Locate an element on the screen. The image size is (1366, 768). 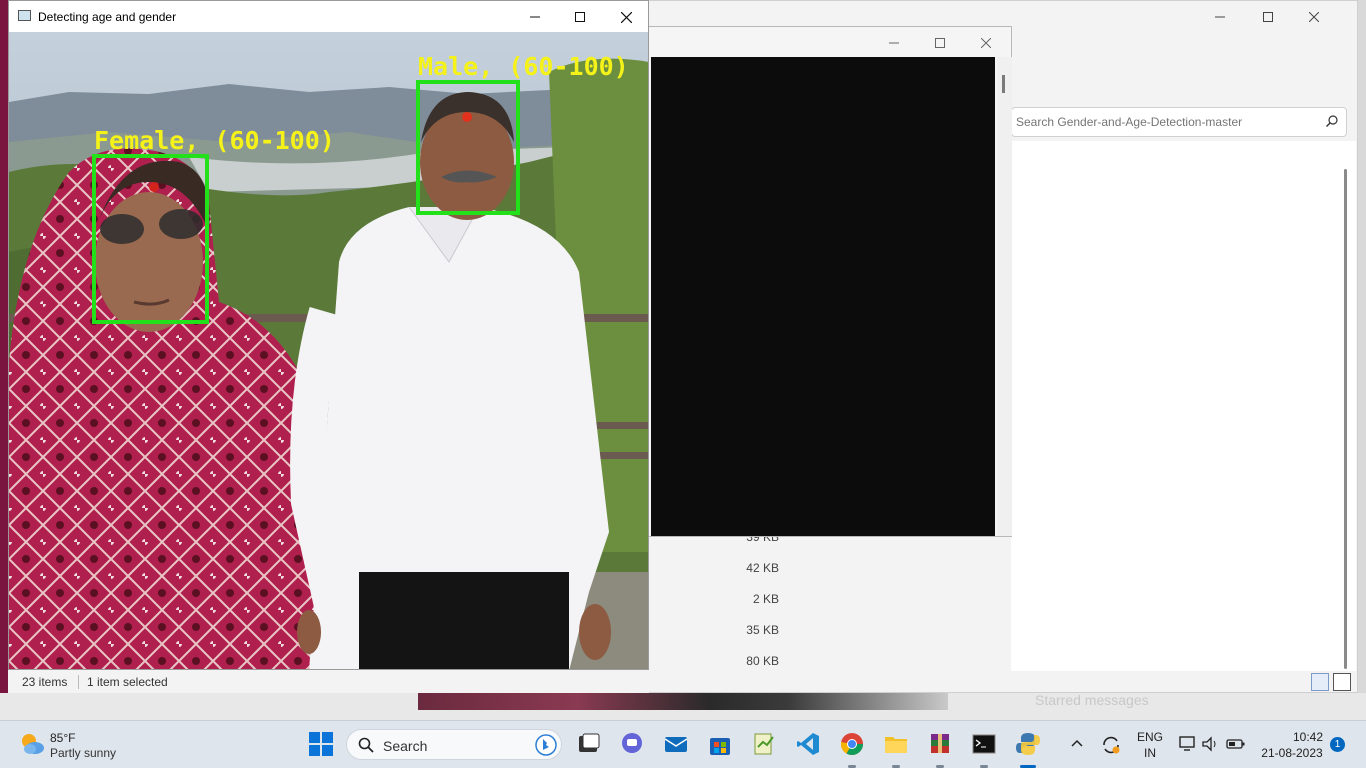
task-view-icon is located at coordinates (589, 744).